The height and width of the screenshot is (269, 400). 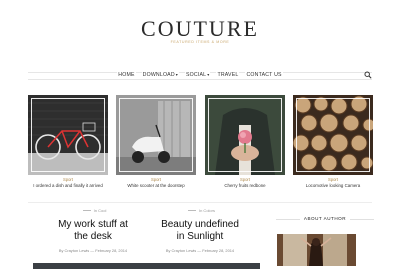 I want to click on main-nav: HOME DOWNLOAD▾ SOCIAL▾ TRAVEL CONTACT US, so click(x=200, y=75).